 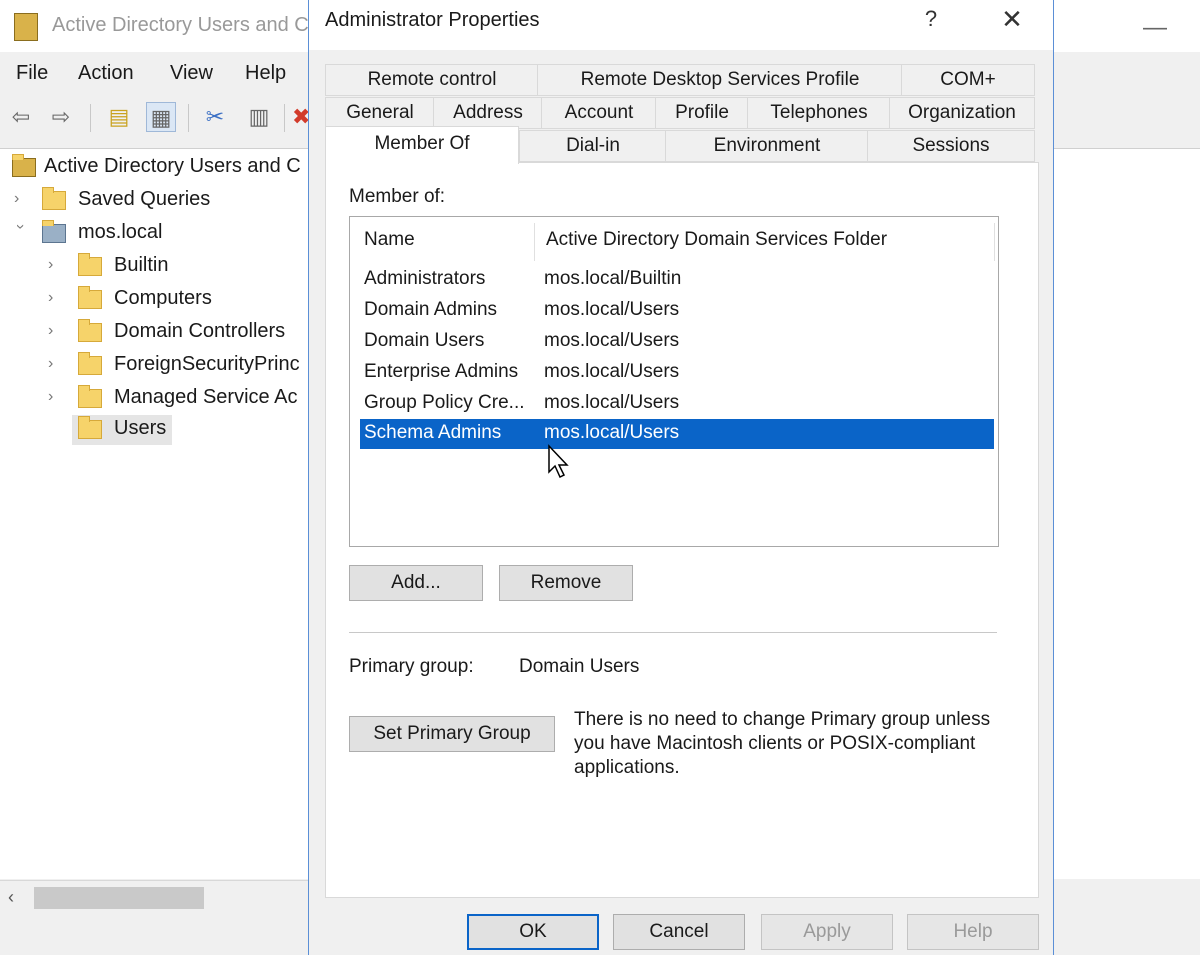 I want to click on tree-item-mos-local: › mos.local, so click(x=155, y=234).